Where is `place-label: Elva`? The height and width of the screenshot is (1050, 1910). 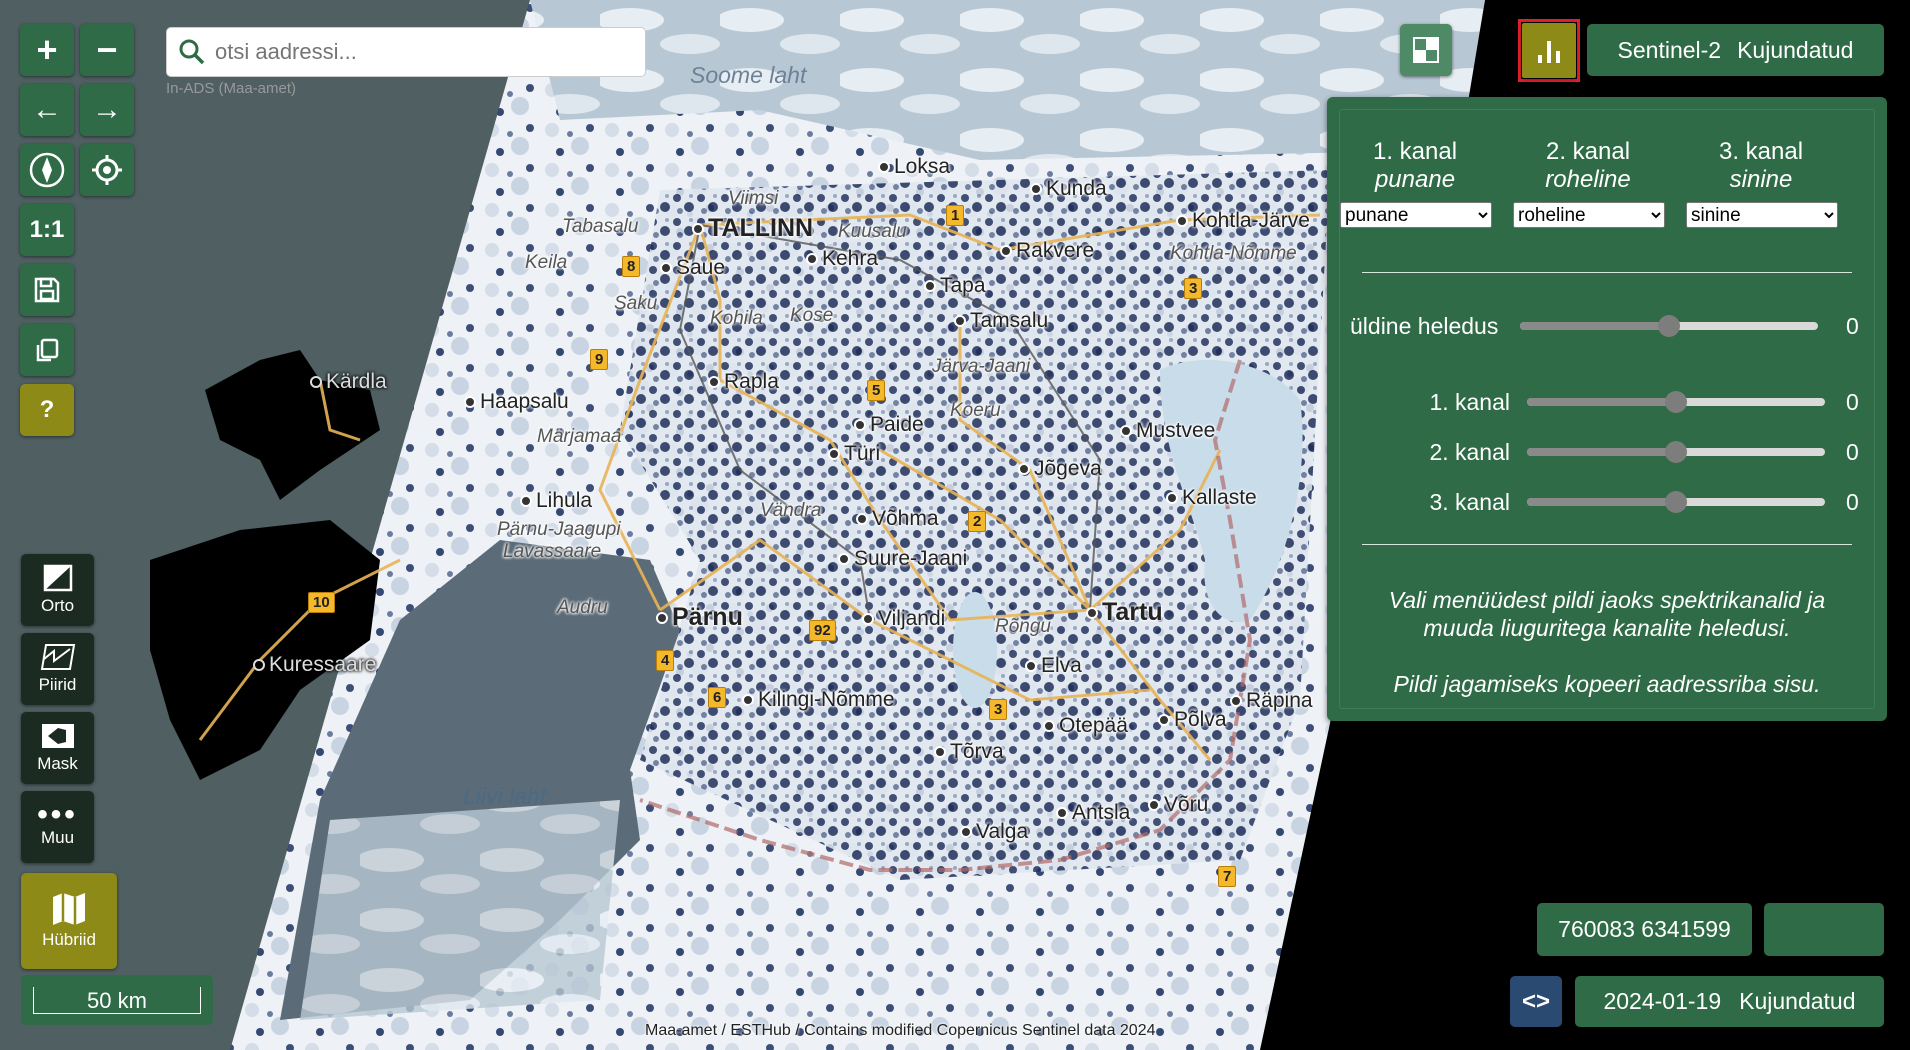
place-label: Elva is located at coordinates (1053, 666).